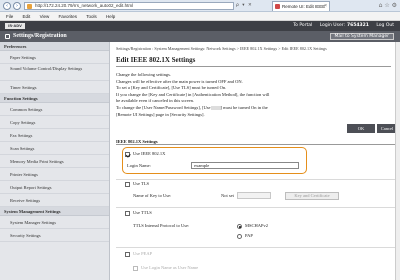 Image resolution: width=400 pixels, height=280 pixels. Describe the element at coordinates (54, 174) in the screenshot. I see `sidebar-item-printer-settings: Printer Settings` at that location.